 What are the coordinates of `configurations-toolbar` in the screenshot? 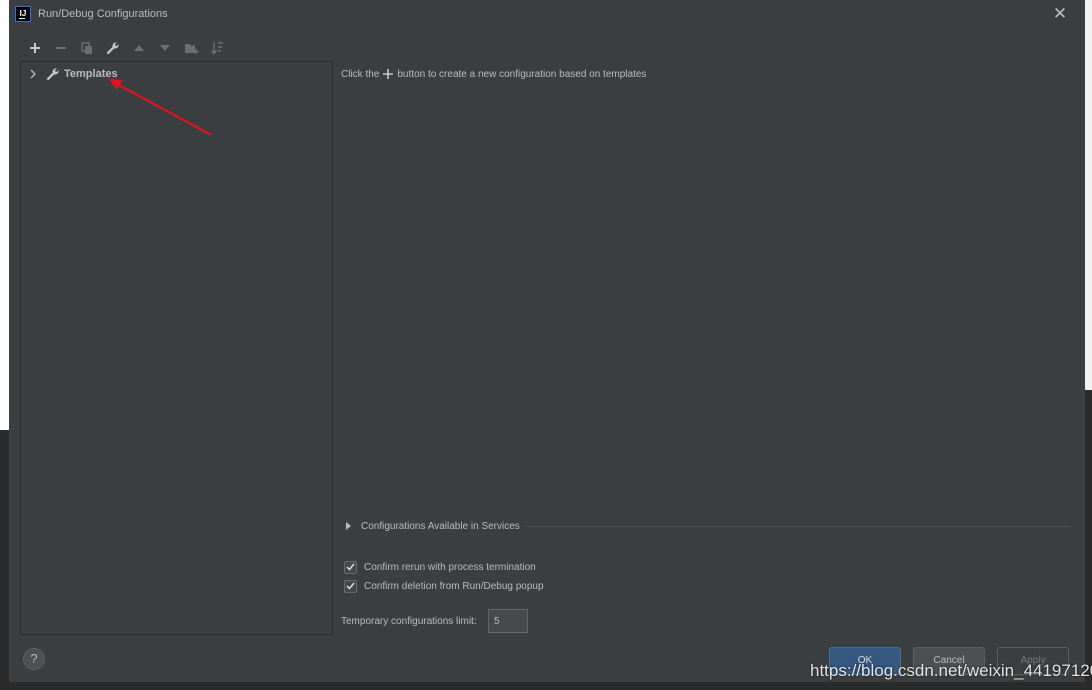 It's located at (126, 48).